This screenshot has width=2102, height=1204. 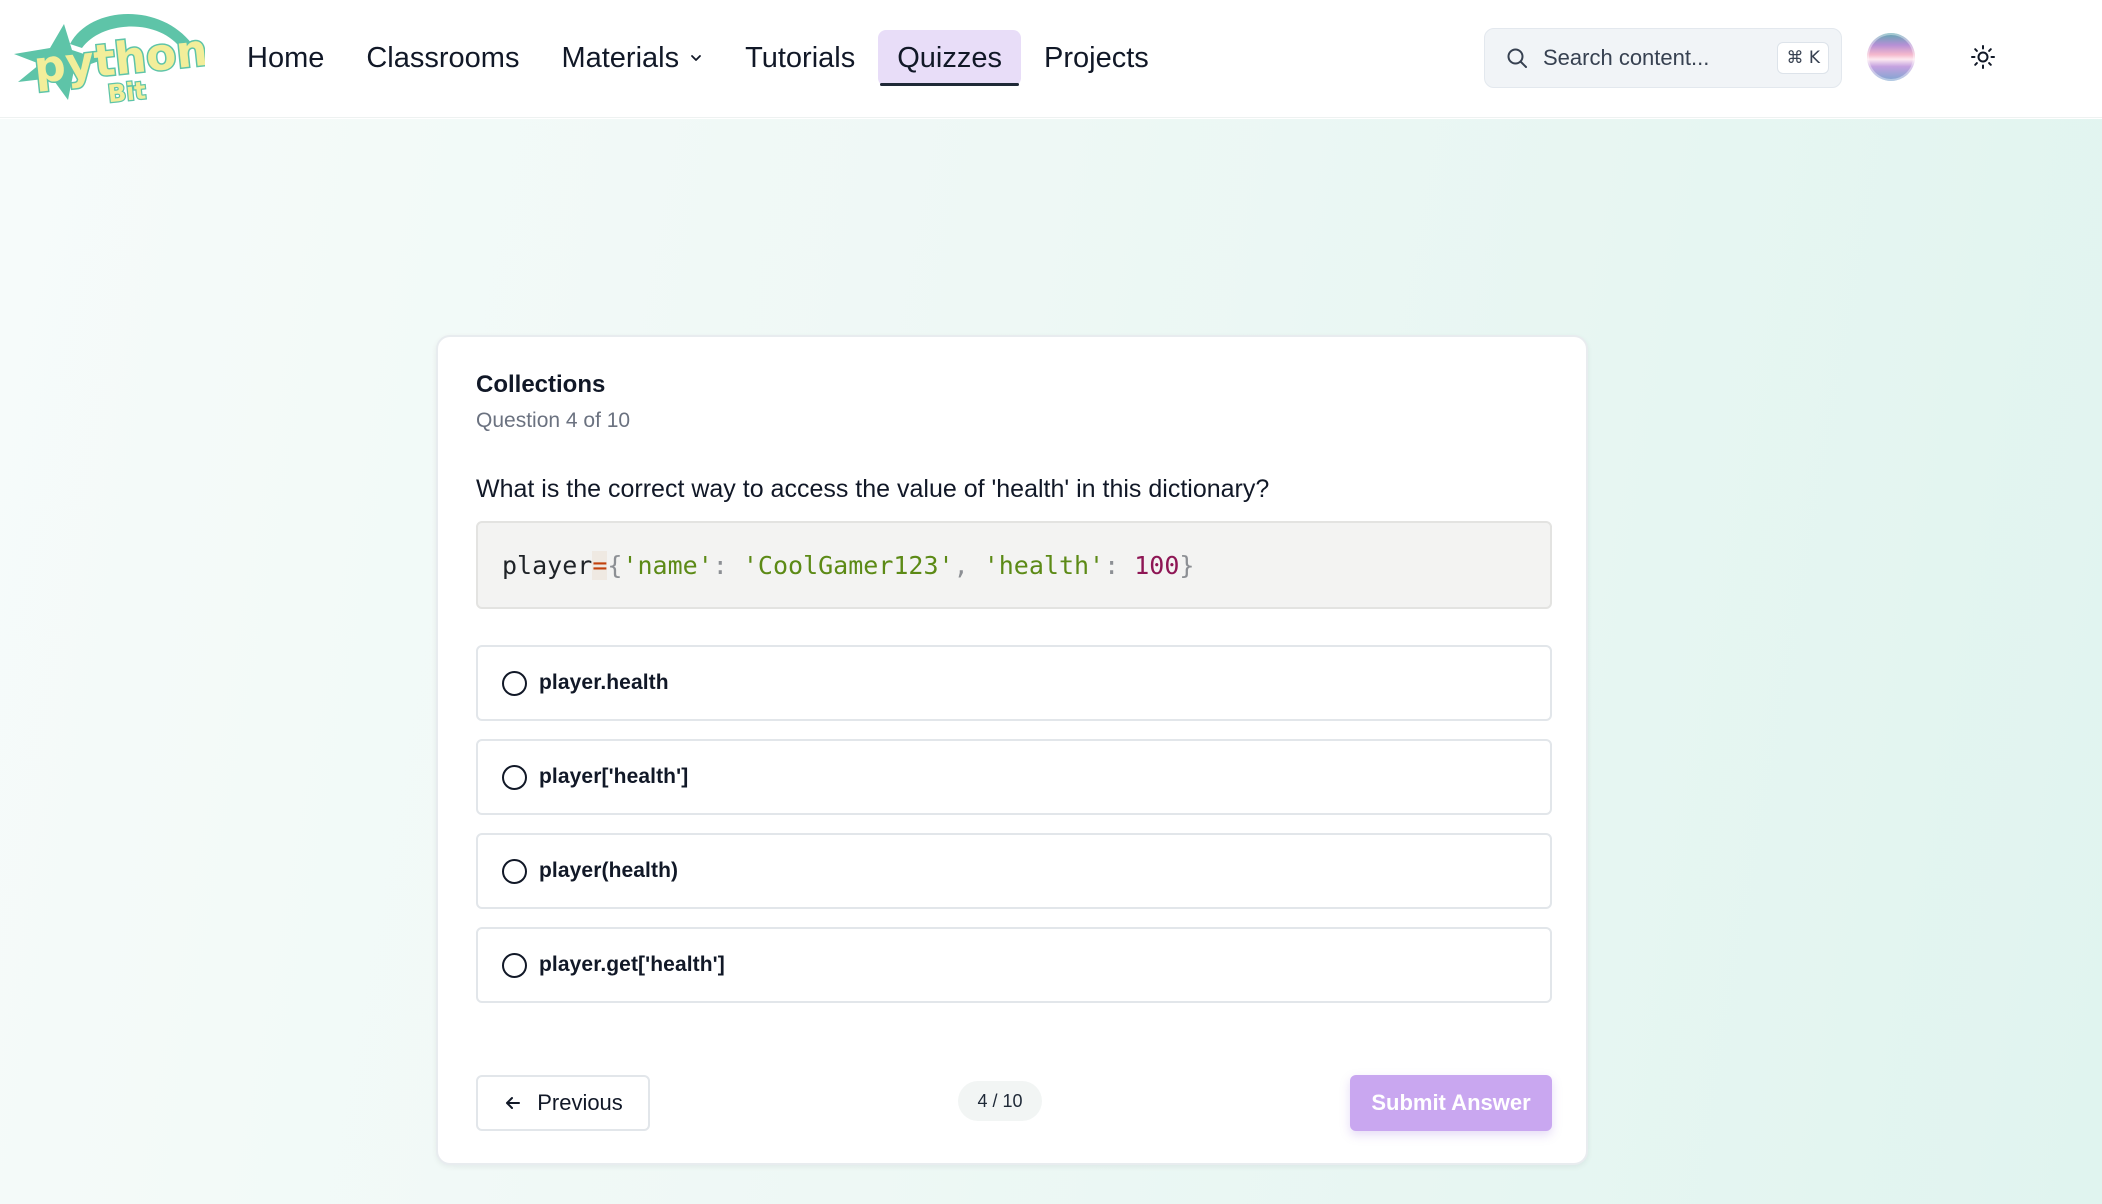 What do you see at coordinates (1891, 57) in the screenshot?
I see `user-avatar` at bounding box center [1891, 57].